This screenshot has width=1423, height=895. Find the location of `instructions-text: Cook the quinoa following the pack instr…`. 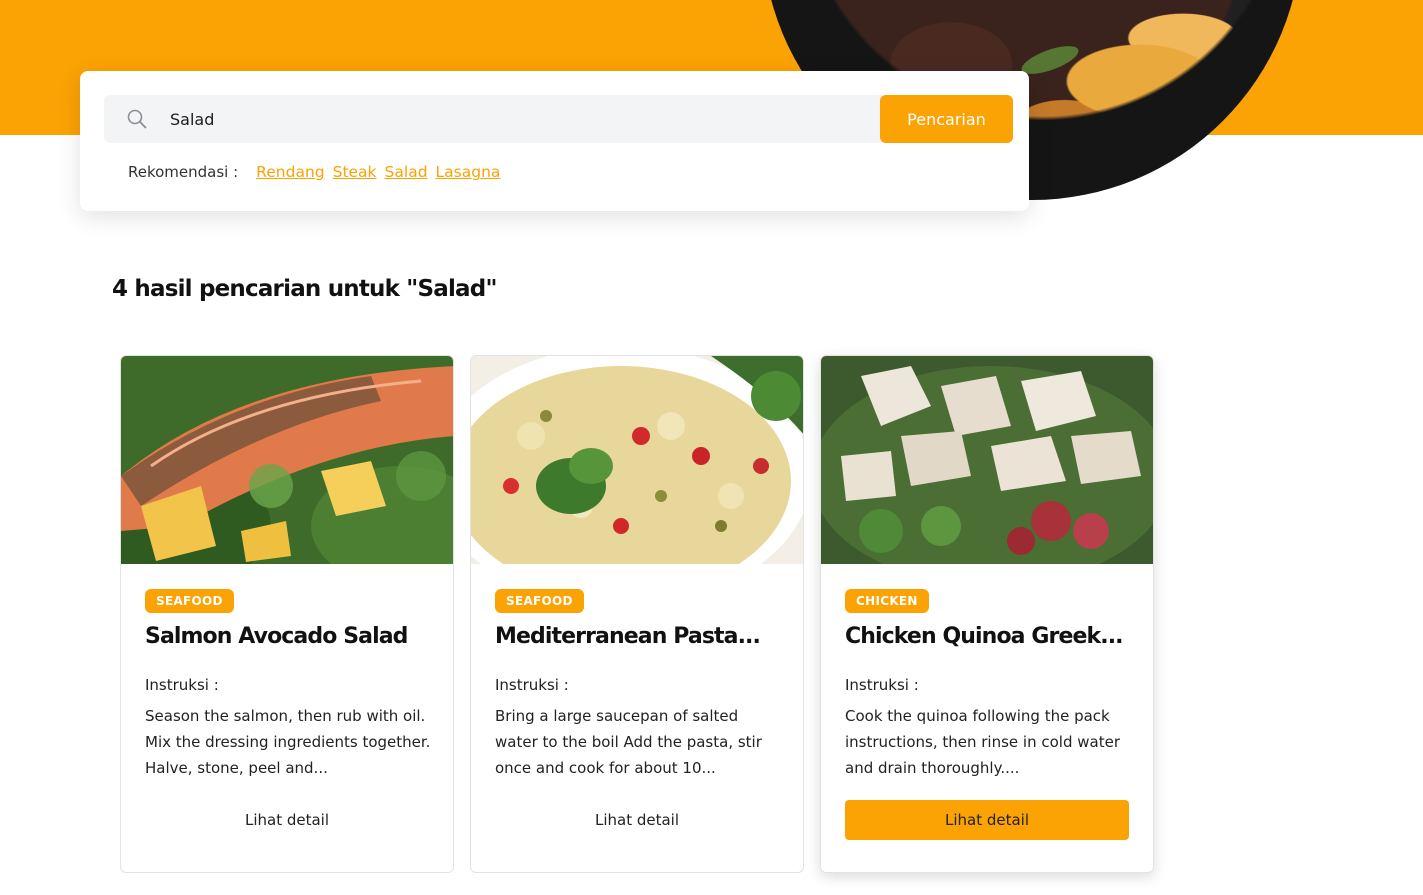

instructions-text: Cook the quinoa following the pack instr… is located at coordinates (982, 742).